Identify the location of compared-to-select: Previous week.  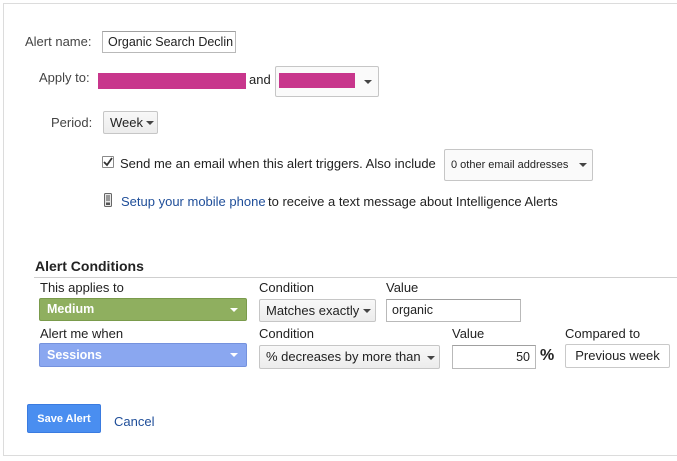
(617, 356).